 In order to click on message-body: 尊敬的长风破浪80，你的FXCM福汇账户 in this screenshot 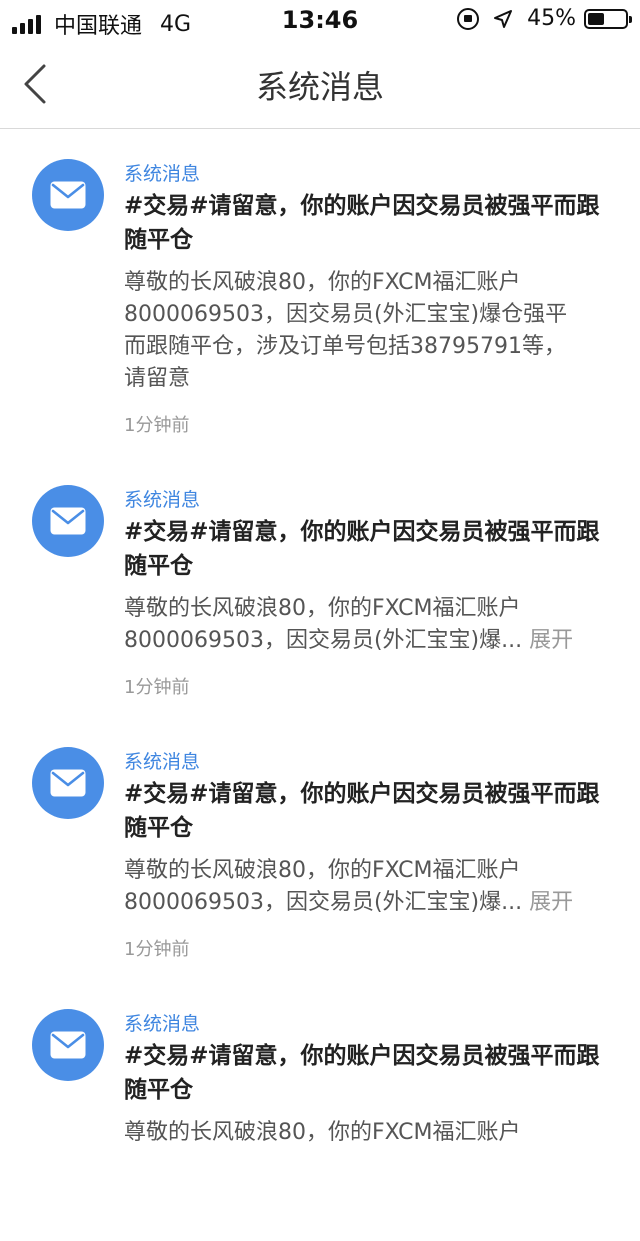, I will do `click(369, 1133)`.